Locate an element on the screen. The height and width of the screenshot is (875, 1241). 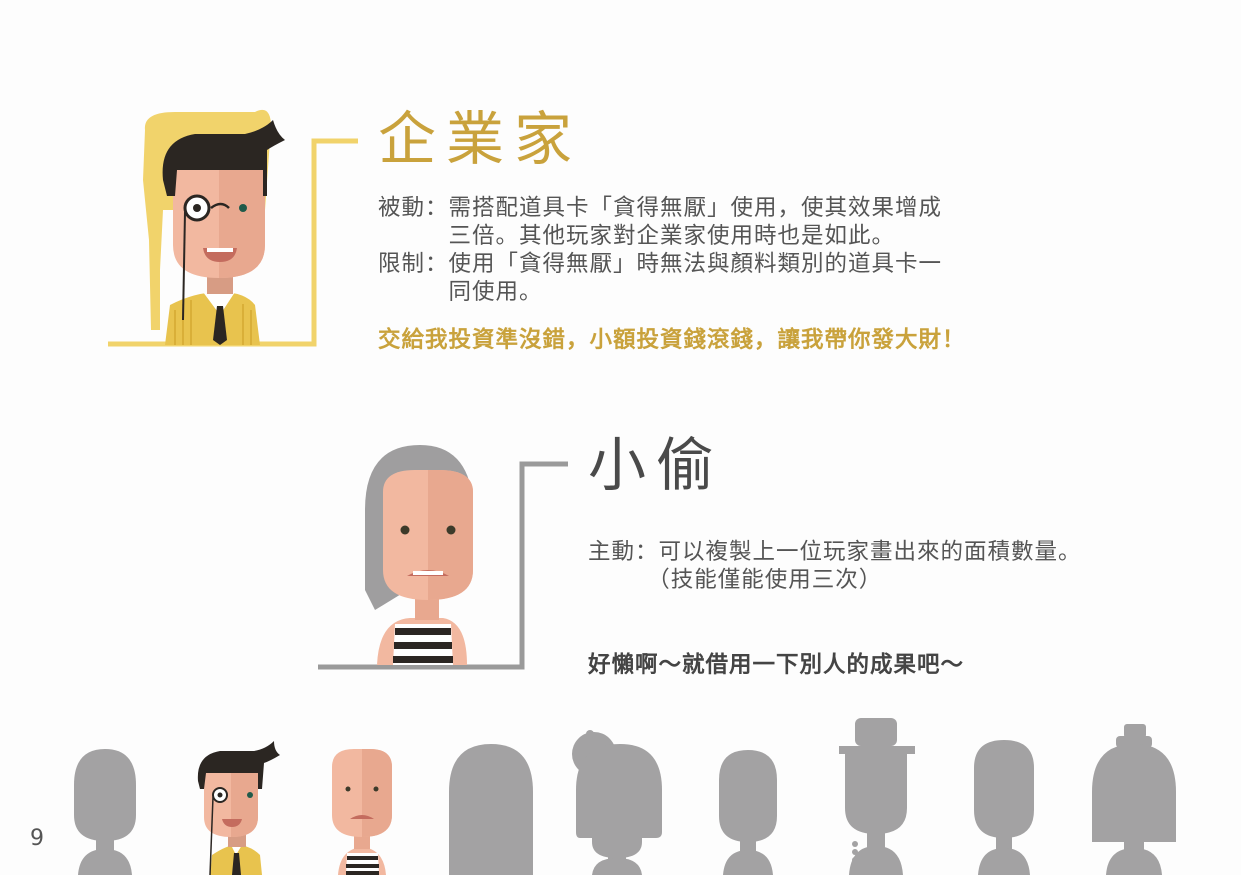
page-number: 9 is located at coordinates (37, 838).